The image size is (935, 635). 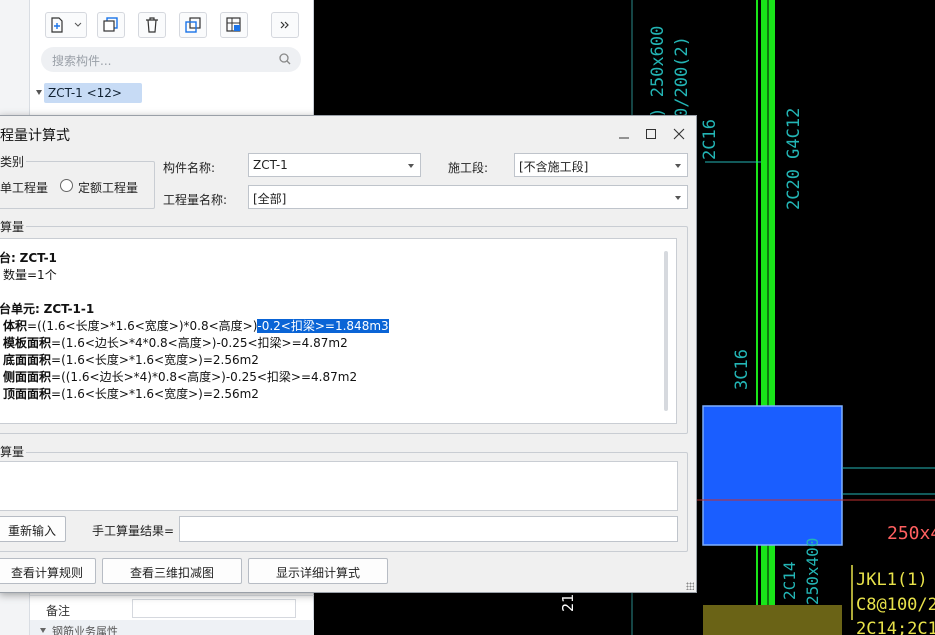 I want to click on grid-import-icon, so click(x=233, y=24).